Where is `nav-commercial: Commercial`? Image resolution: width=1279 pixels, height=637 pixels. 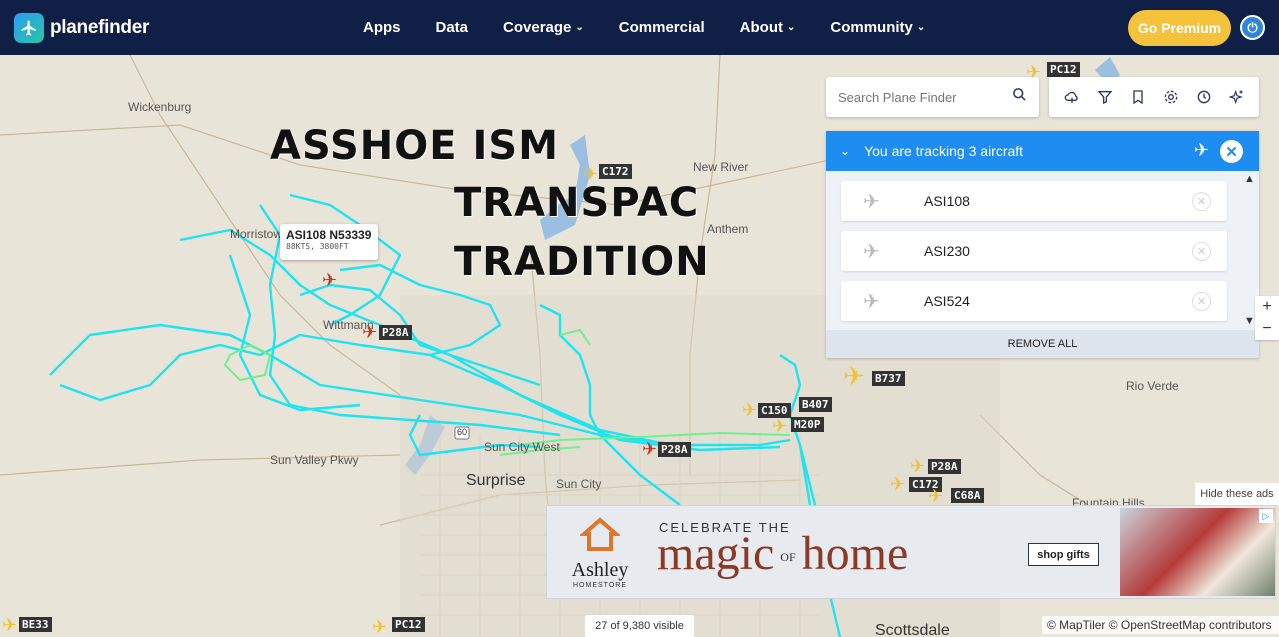
nav-commercial: Commercial is located at coordinates (662, 27).